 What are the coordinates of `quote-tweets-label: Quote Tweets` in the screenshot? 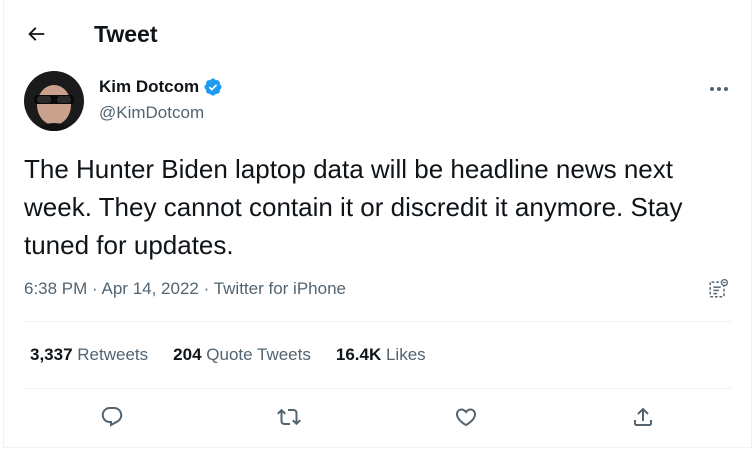 It's located at (258, 354).